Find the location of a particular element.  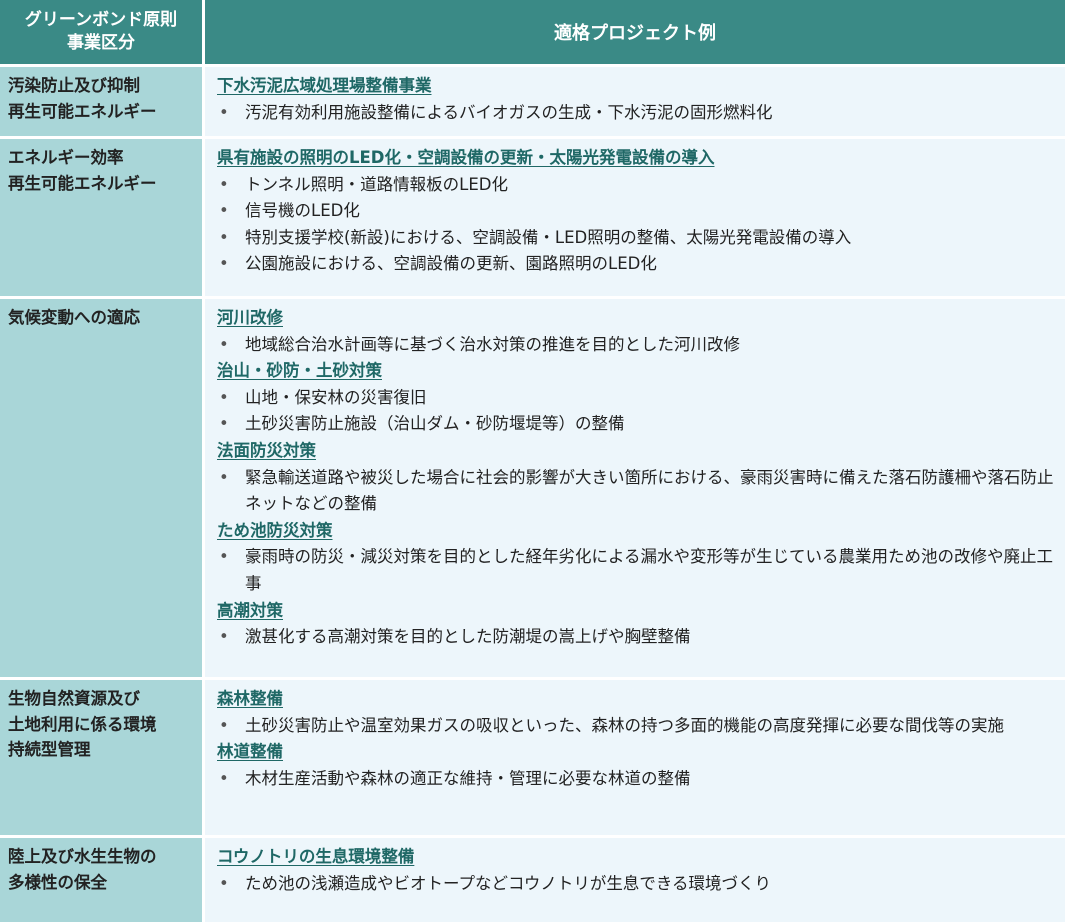

project-title: 法面防災対策 is located at coordinates (266, 450).